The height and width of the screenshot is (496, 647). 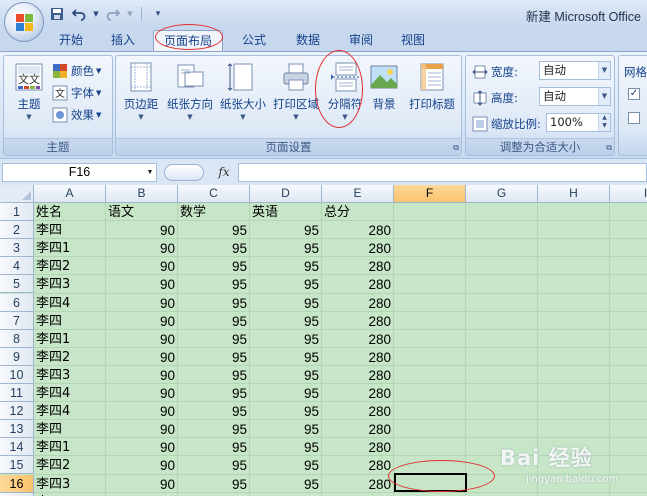 What do you see at coordinates (17, 284) in the screenshot?
I see `row-header: 5` at bounding box center [17, 284].